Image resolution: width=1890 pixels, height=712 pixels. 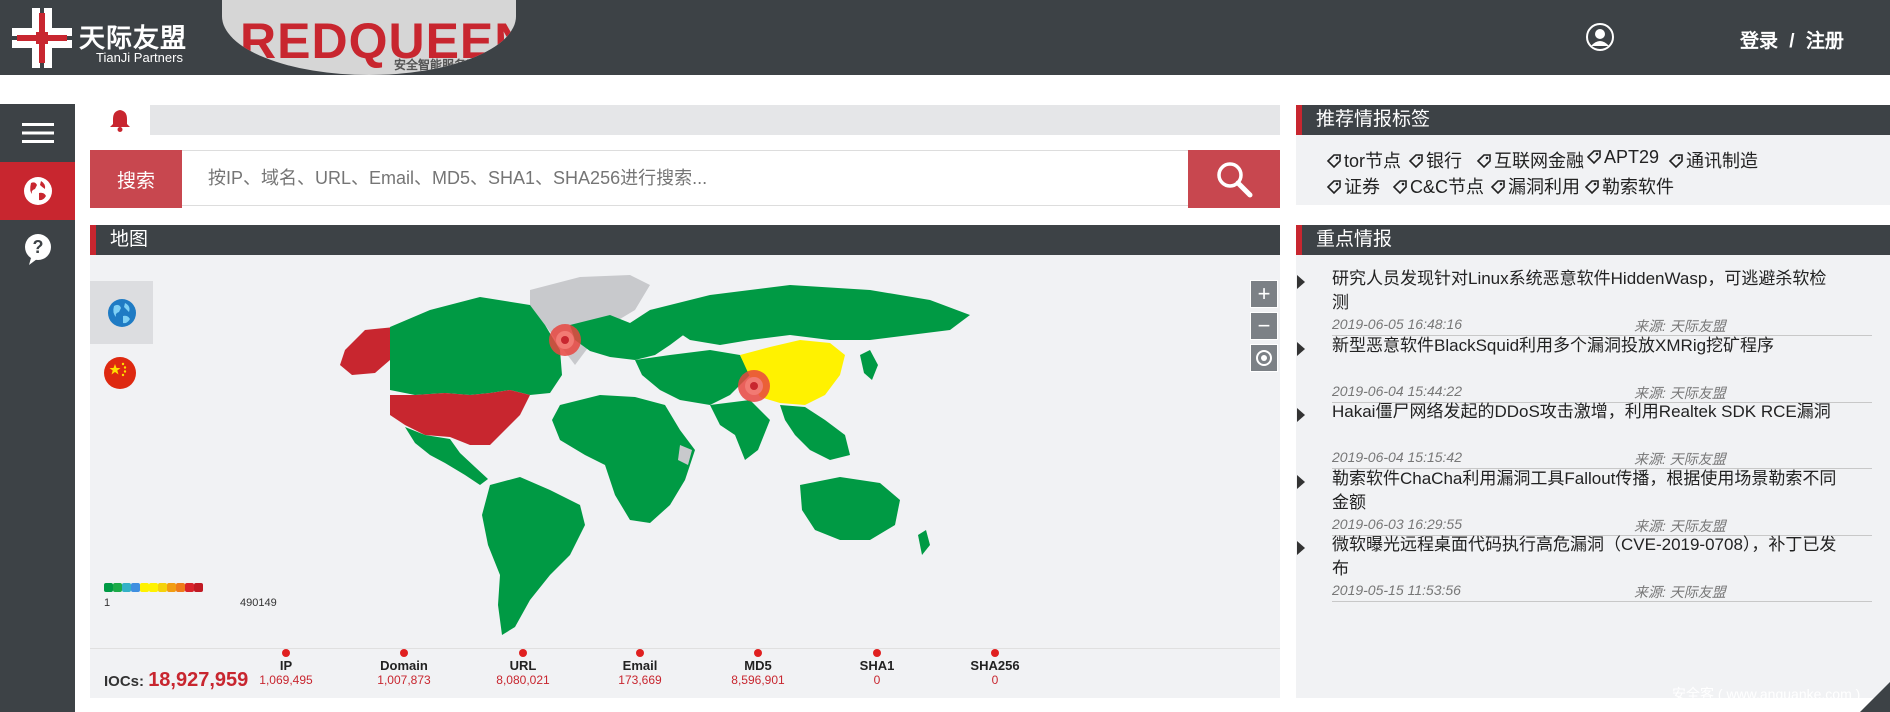 I want to click on alert-bar, so click(x=685, y=120).